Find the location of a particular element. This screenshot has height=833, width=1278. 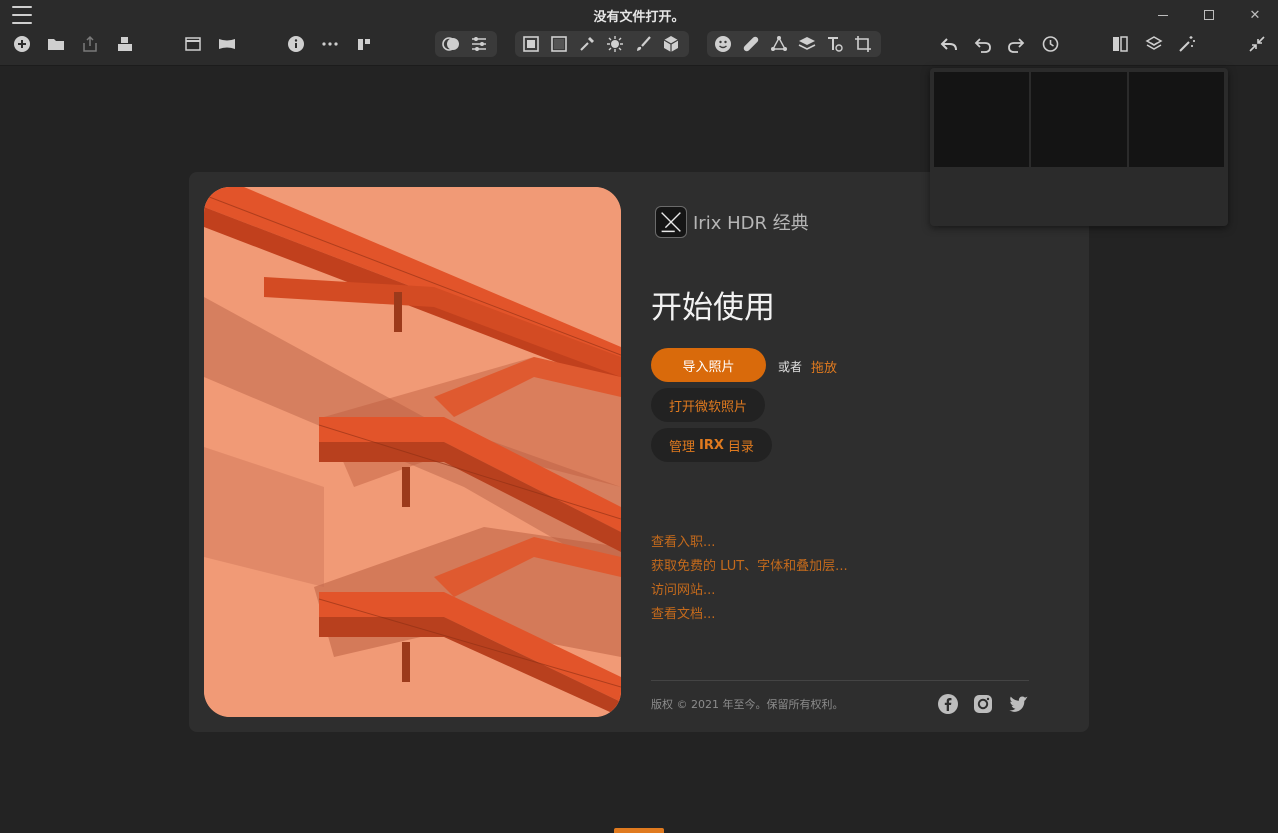

layers-icon is located at coordinates (807, 44).